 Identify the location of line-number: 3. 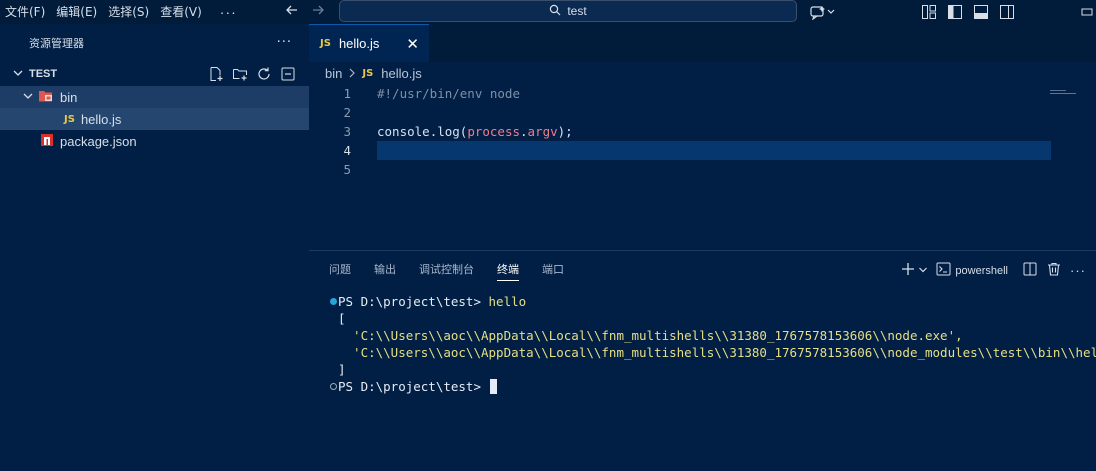
(347, 131).